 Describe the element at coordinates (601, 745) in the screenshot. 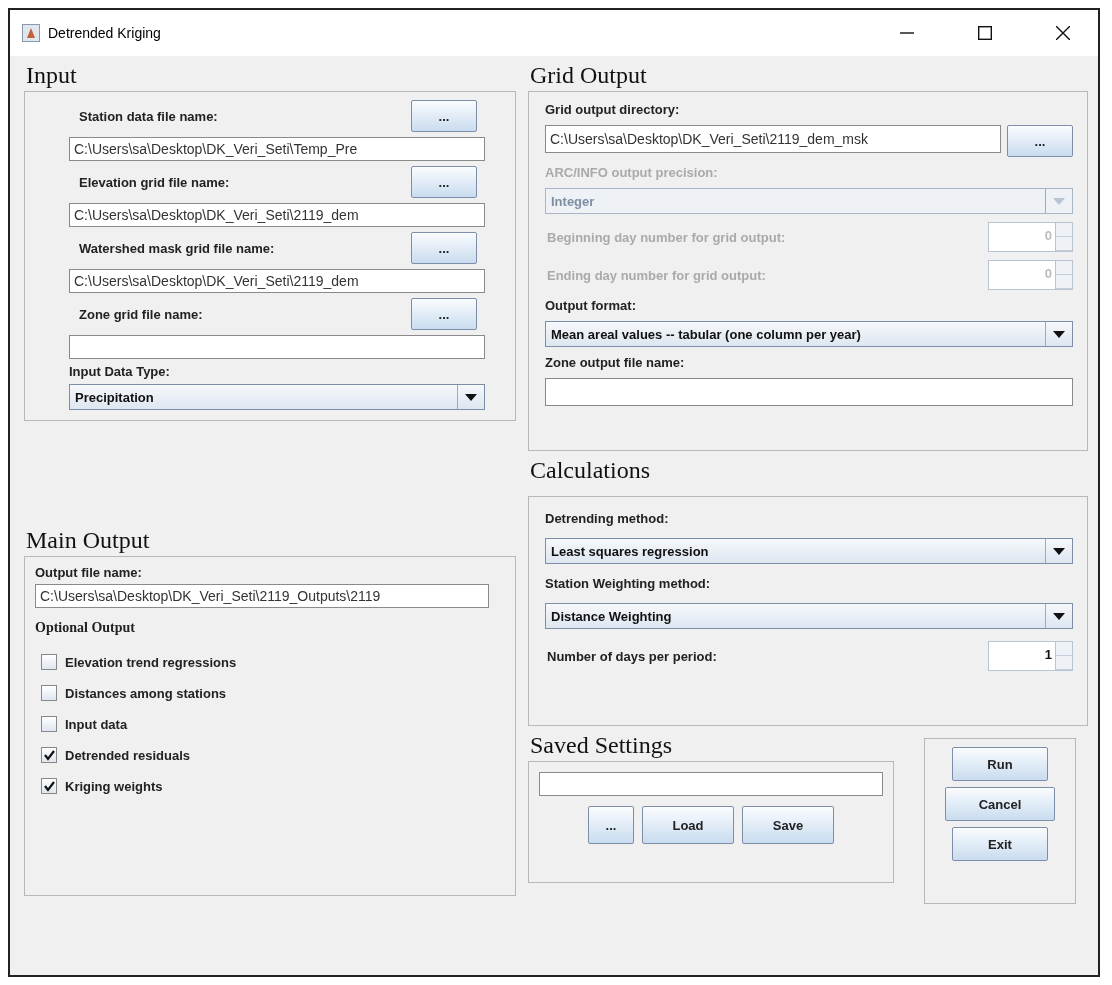

I see `section-heading: Saved Settings` at that location.